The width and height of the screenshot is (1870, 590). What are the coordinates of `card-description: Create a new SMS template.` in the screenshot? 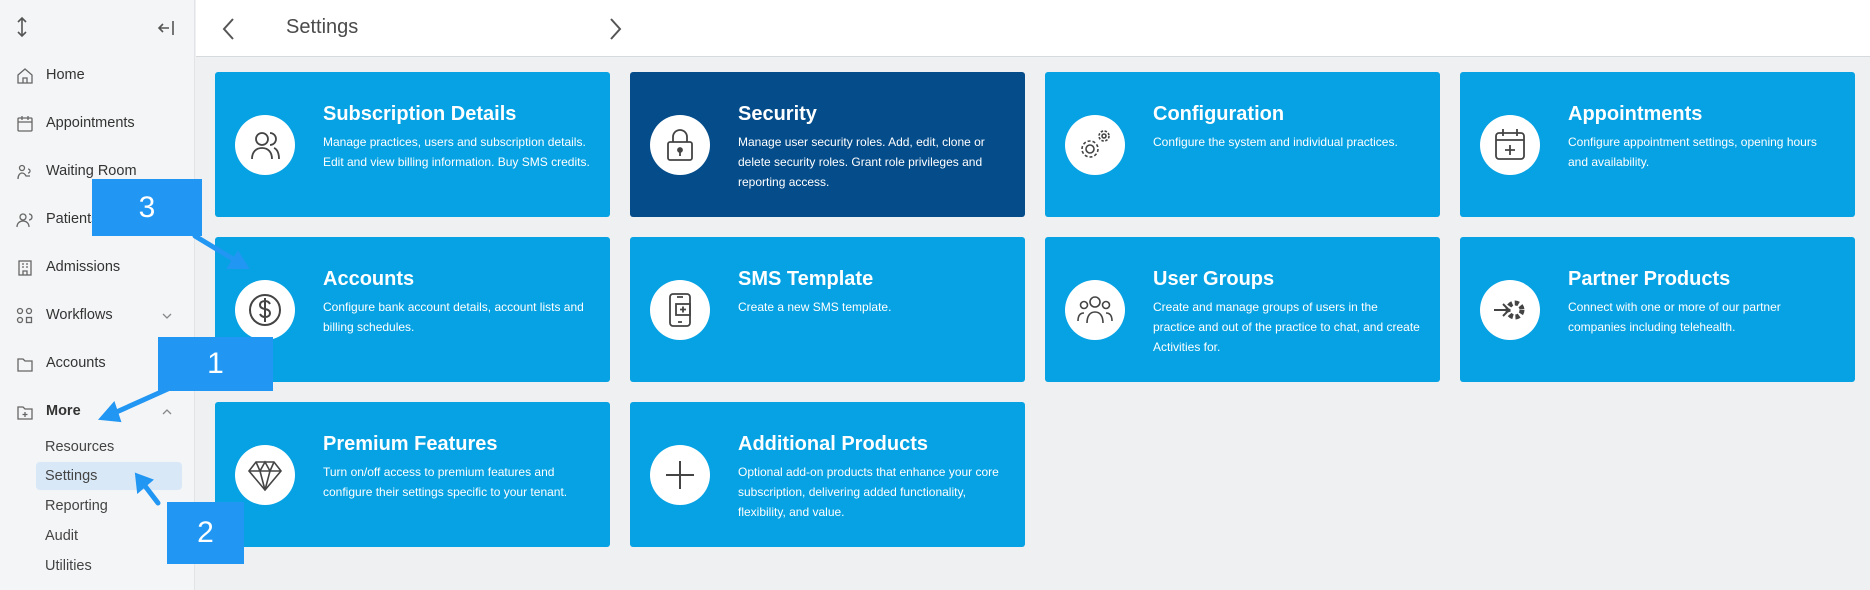 It's located at (815, 307).